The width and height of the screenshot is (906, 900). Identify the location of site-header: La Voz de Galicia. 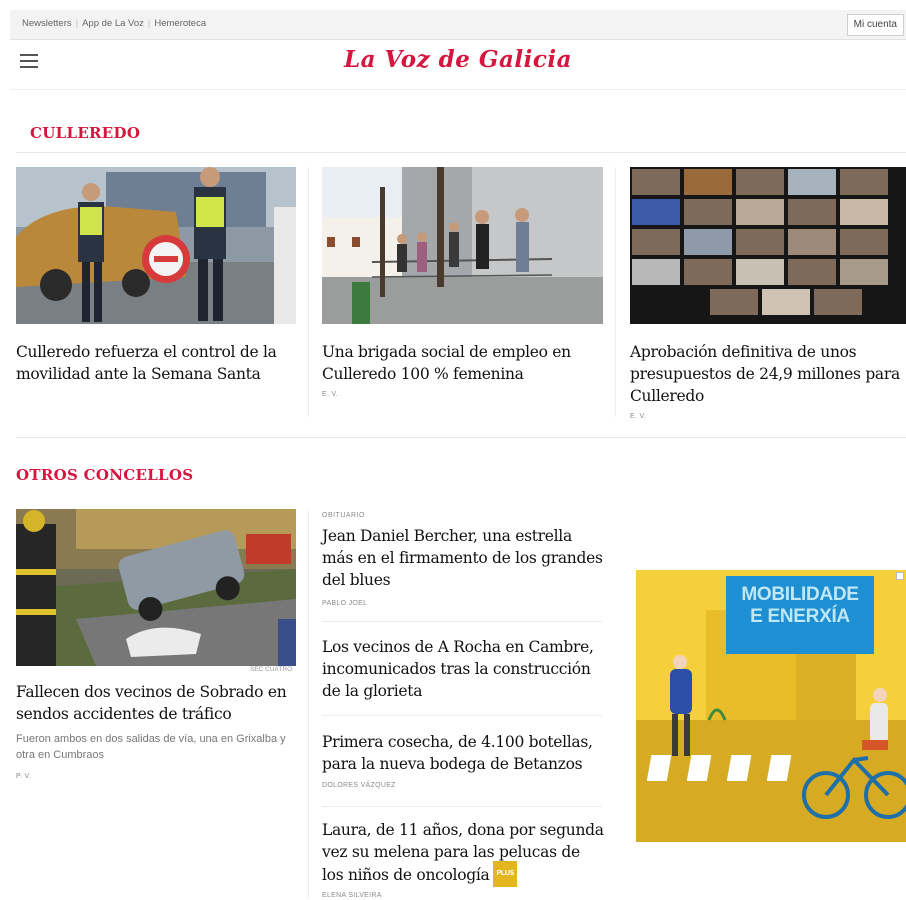
(458, 65).